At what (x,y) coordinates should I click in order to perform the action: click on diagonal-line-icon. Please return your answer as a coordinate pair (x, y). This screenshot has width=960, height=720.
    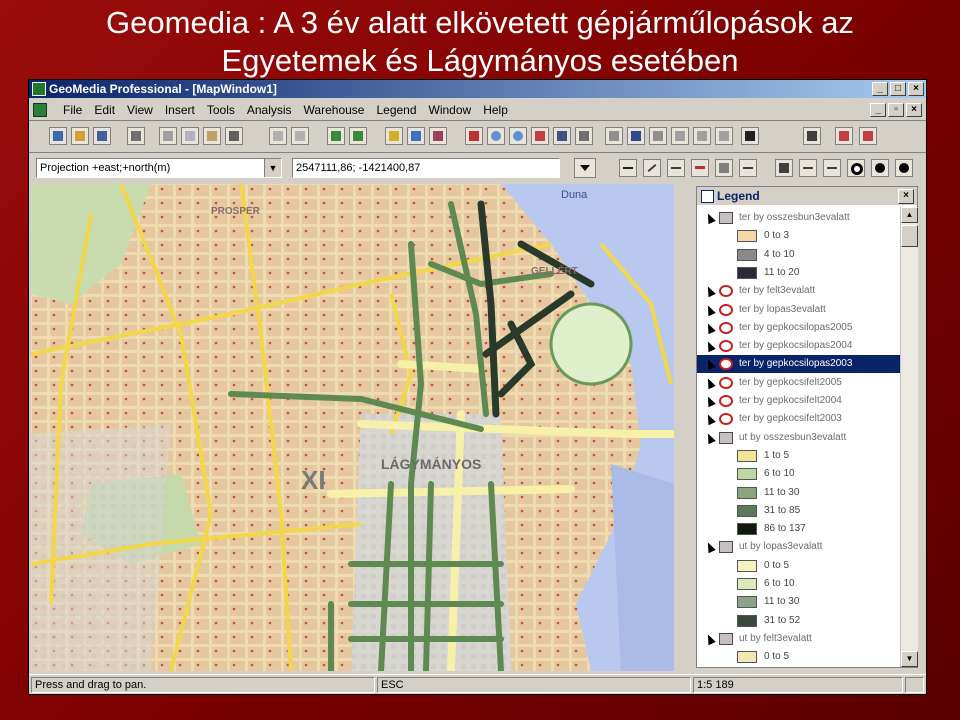
    Looking at the image, I should click on (652, 168).